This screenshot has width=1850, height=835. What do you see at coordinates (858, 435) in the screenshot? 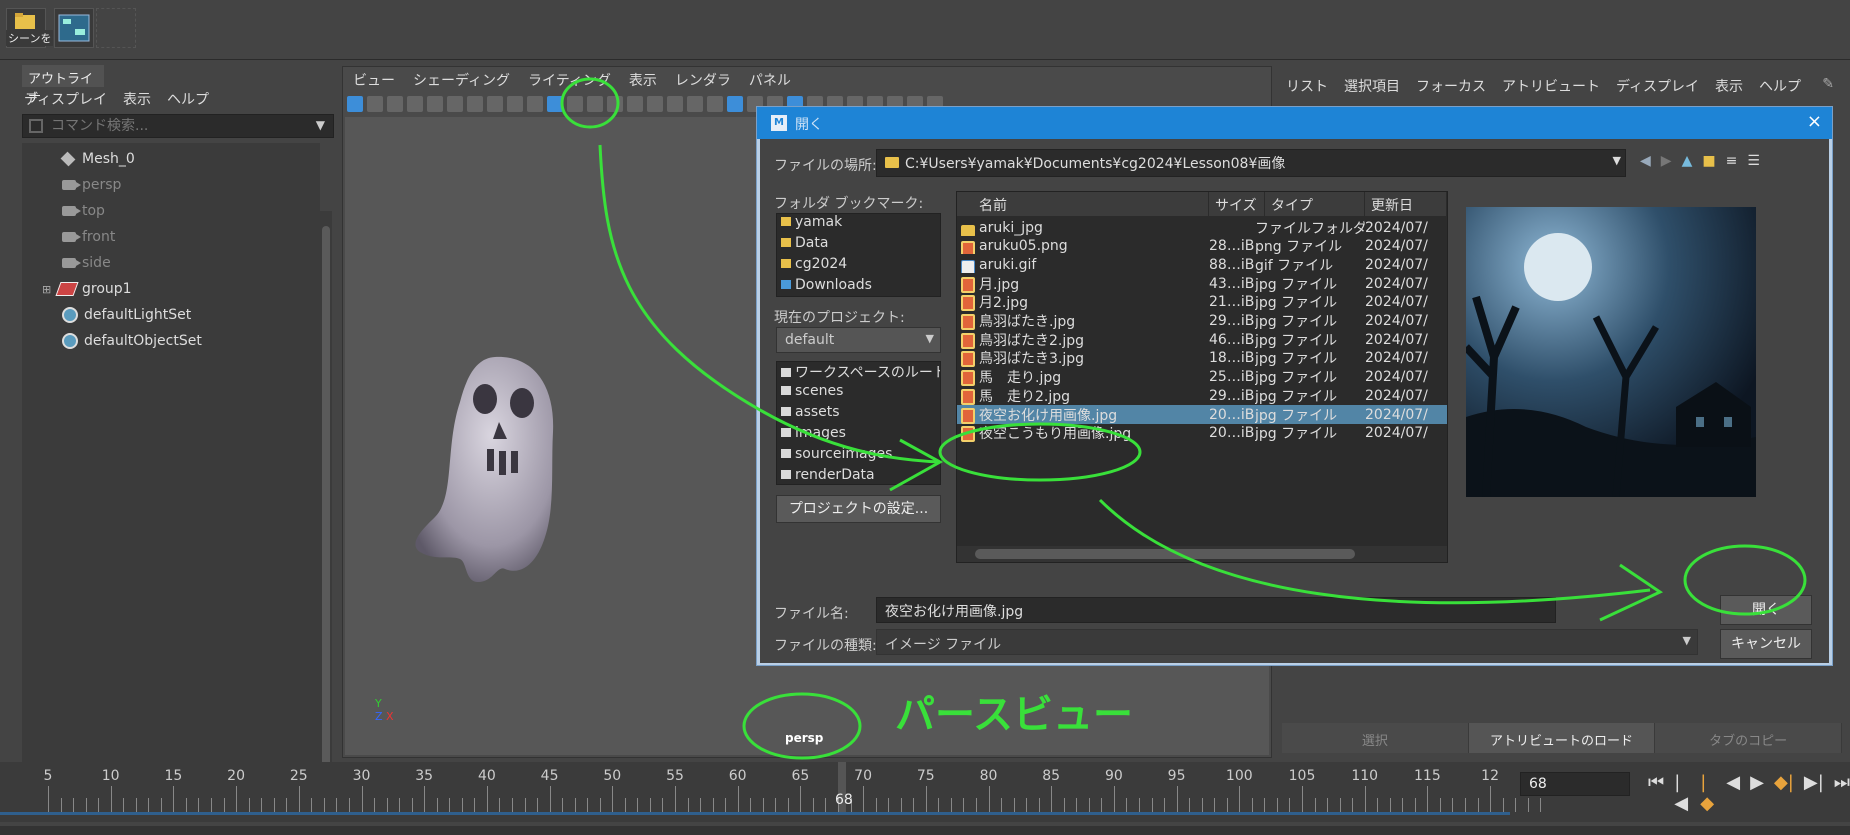
I see `project-folder-item: images` at bounding box center [858, 435].